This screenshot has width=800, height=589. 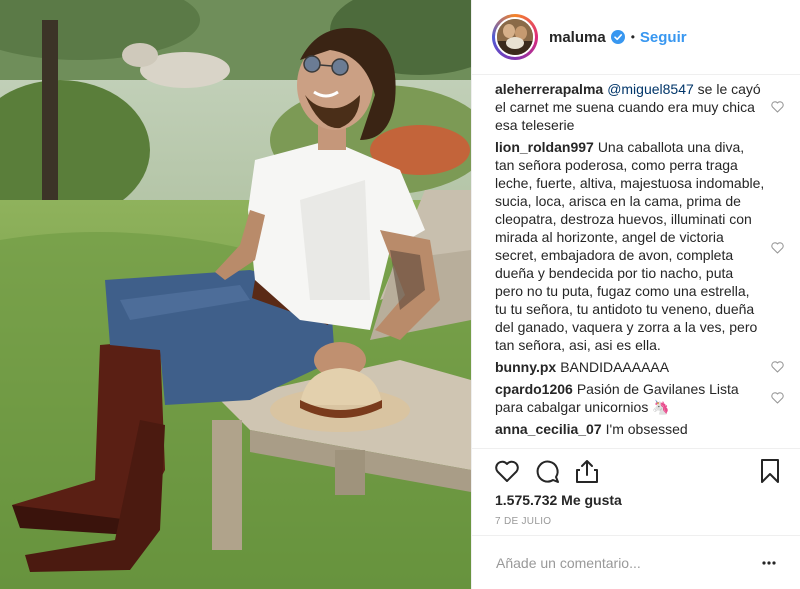 I want to click on comment-item: bunny.px BANDIDAAAAAA, so click(x=636, y=367).